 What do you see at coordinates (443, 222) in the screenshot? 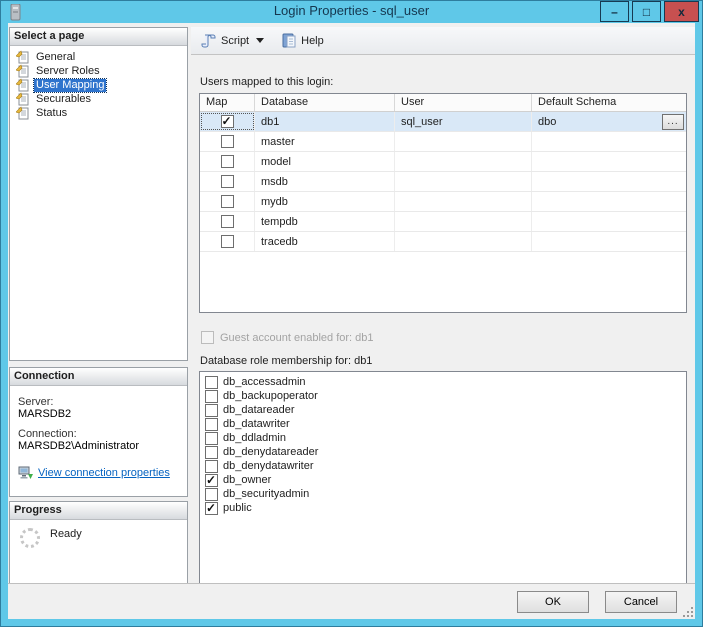
I see `table-row: tempdb` at bounding box center [443, 222].